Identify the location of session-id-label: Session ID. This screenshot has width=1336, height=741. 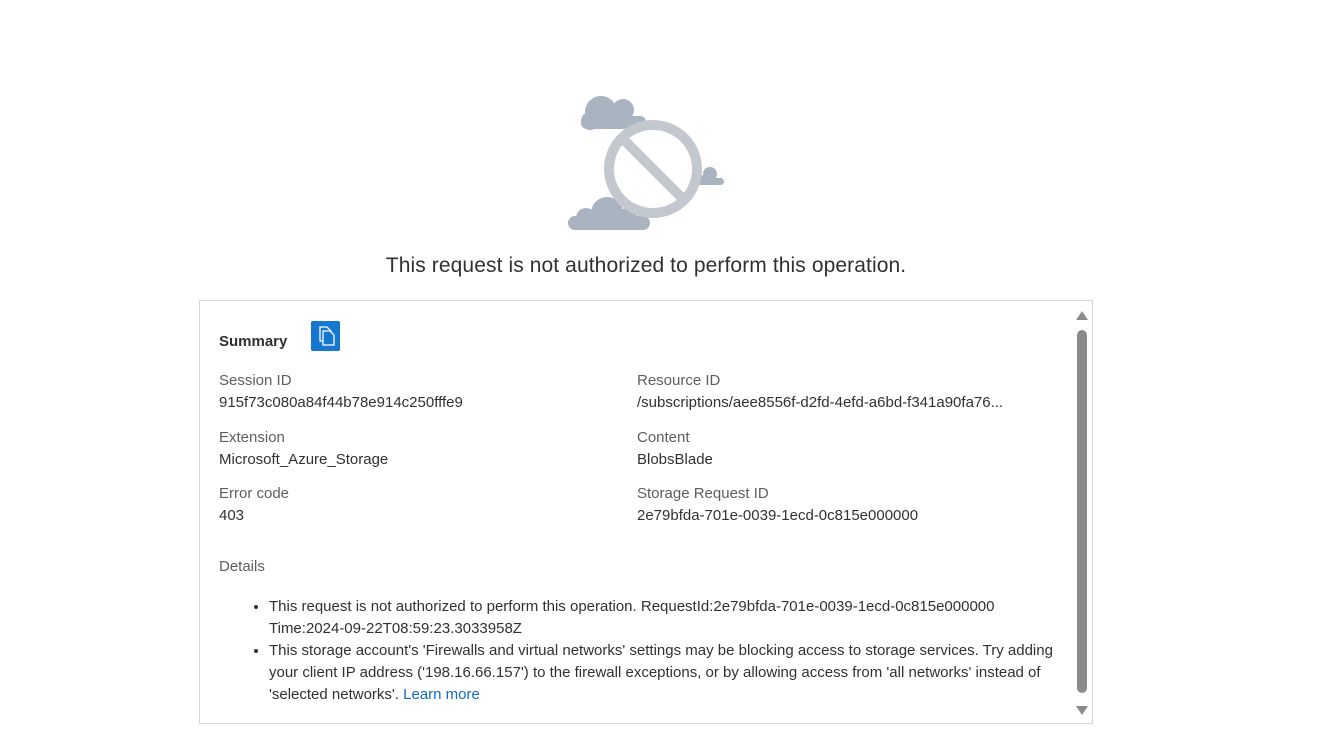
(255, 380).